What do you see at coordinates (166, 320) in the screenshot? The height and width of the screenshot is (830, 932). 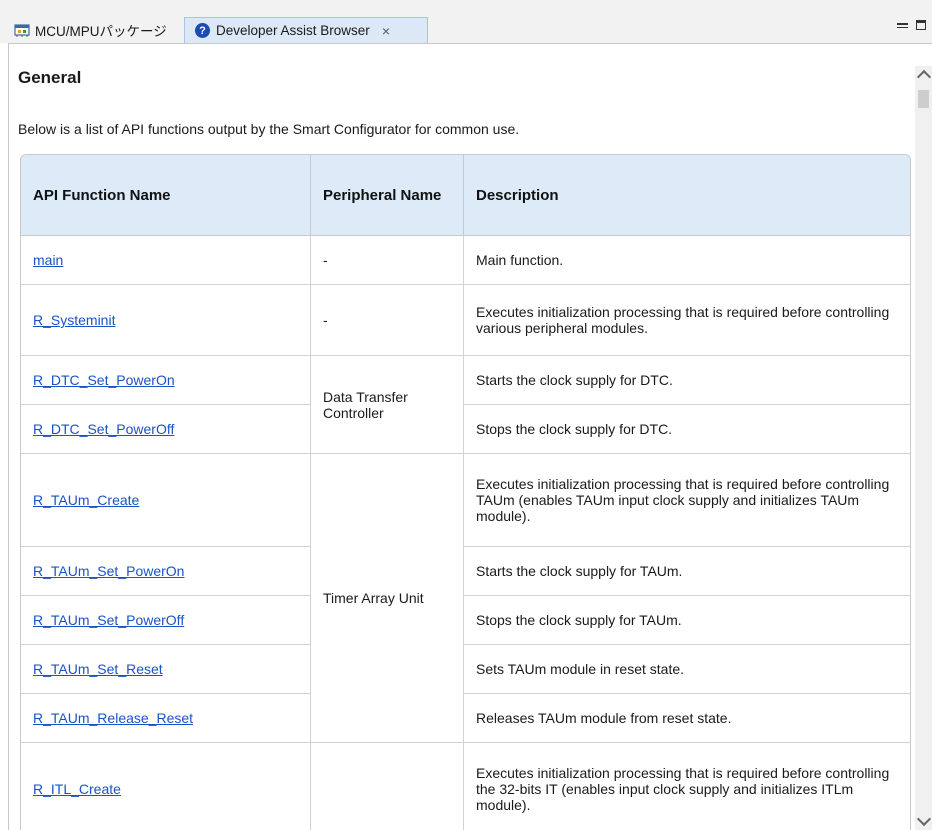 I see `function-name-cell: R_Systeminit` at bounding box center [166, 320].